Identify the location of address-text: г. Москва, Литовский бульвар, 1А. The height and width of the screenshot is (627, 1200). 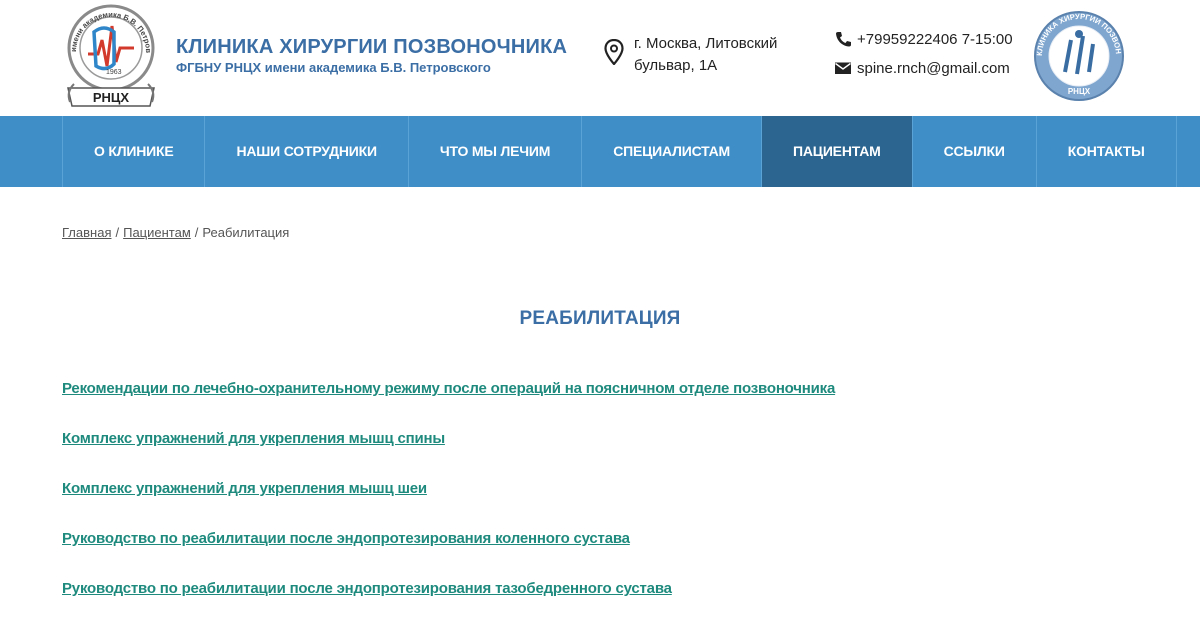
(706, 54).